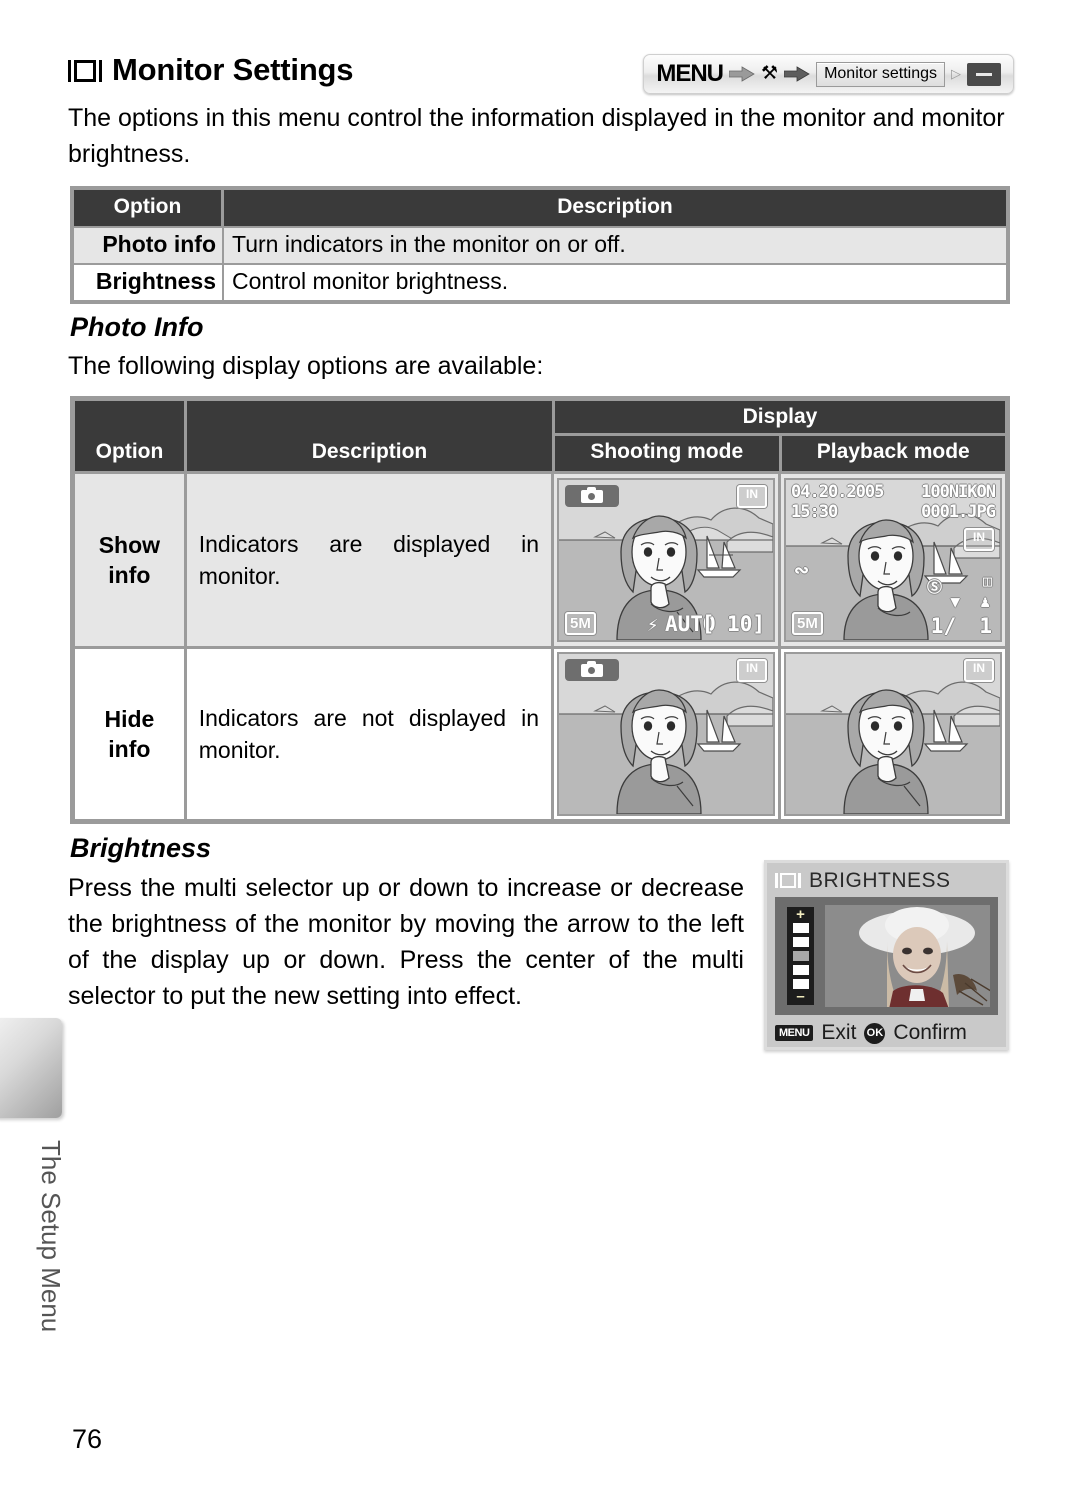  Describe the element at coordinates (802, 570) in the screenshot. I see `transfer-mark-icon: ∾` at that location.